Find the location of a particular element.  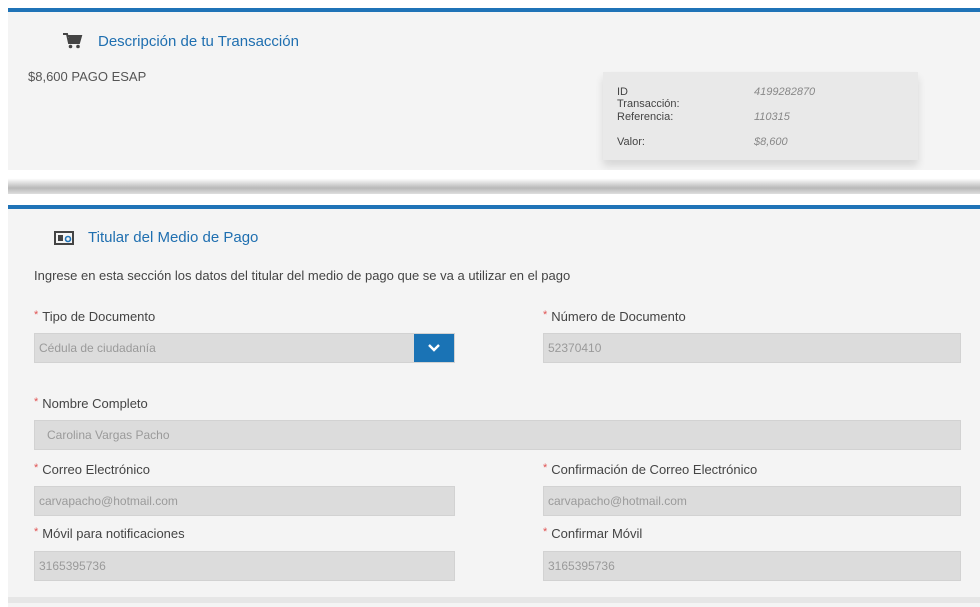

email-confirm-label: * Confirmación de Correo Electrónico is located at coordinates (650, 469).